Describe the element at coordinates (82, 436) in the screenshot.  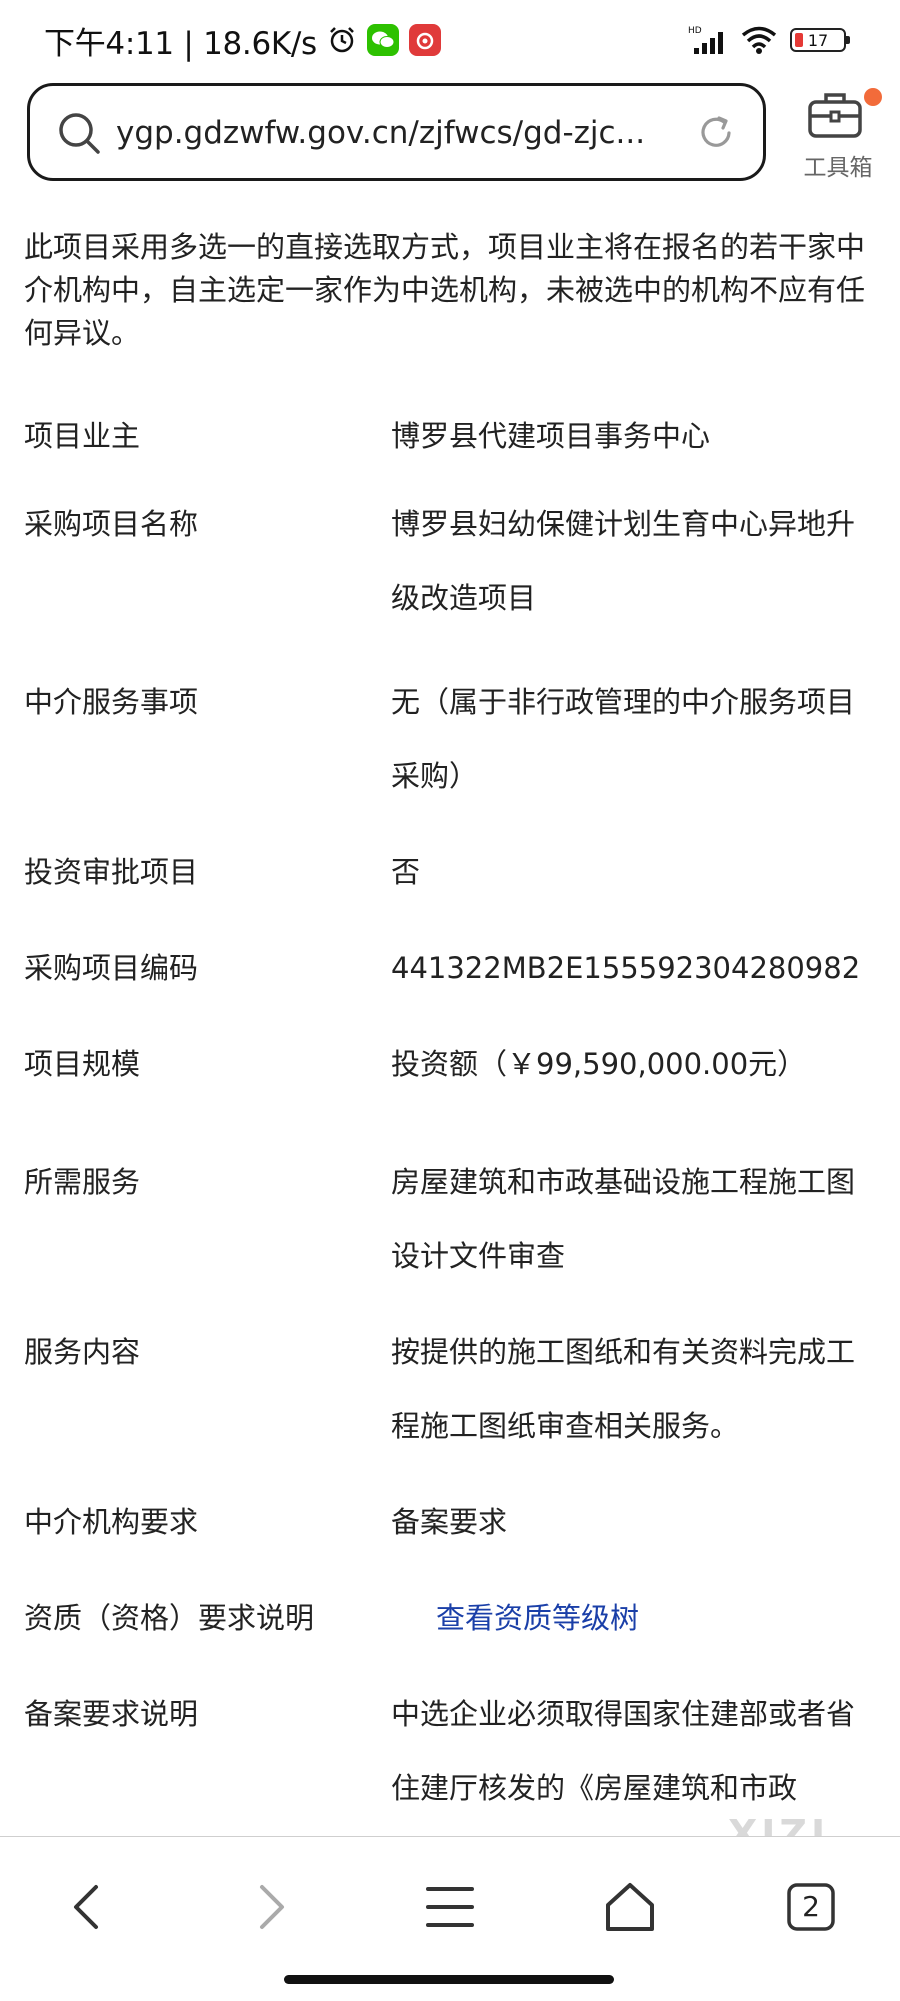
I see `row-label: 项目业主` at that location.